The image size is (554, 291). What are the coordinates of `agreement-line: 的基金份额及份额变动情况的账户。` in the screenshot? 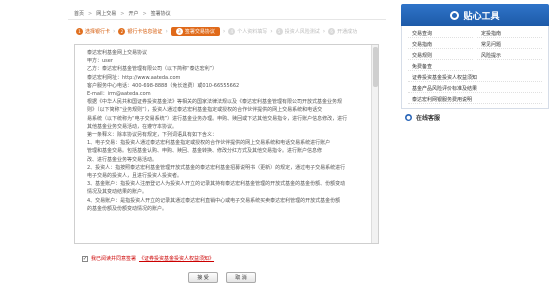 It's located at (127, 208).